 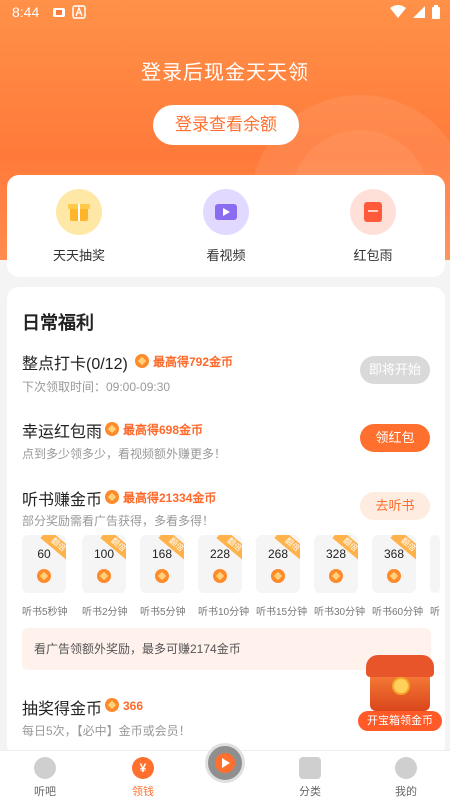 What do you see at coordinates (226, 125) in the screenshot?
I see `login-button: 登录查看余额` at bounding box center [226, 125].